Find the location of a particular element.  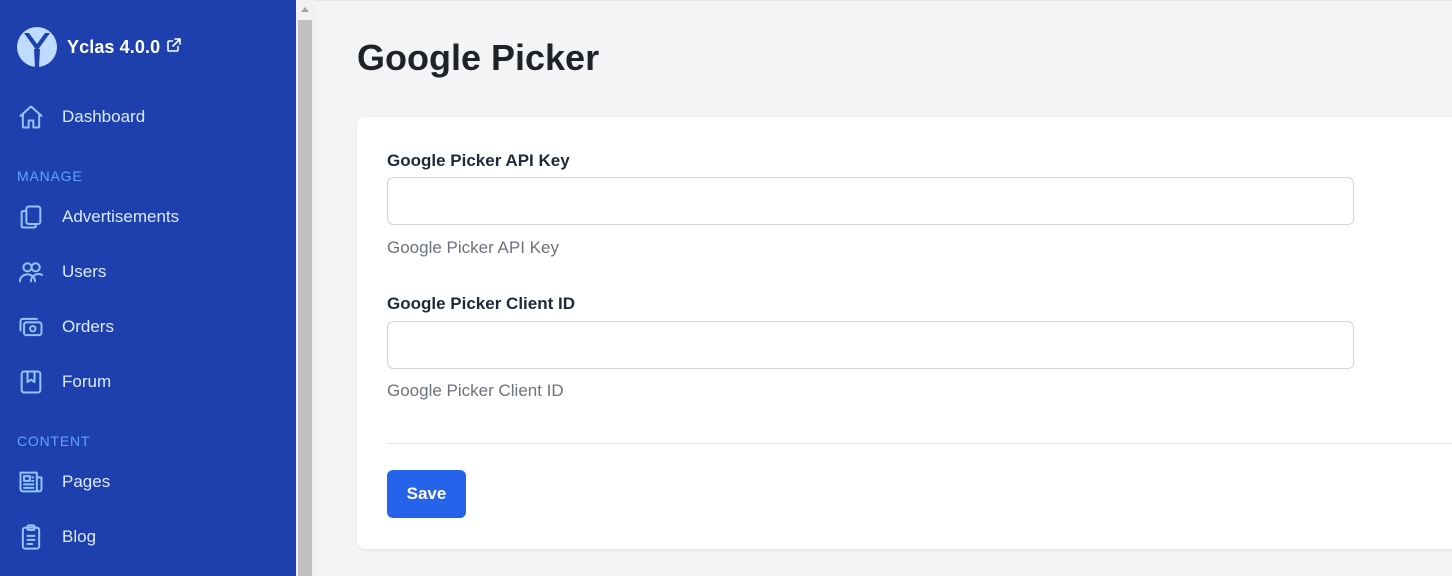

form-divider is located at coordinates (919, 443).